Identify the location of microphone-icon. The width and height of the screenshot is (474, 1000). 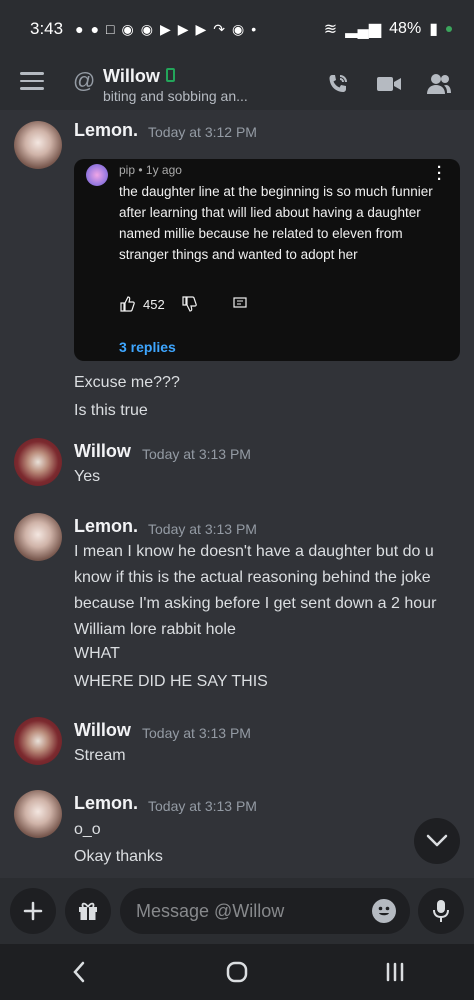
(441, 911).